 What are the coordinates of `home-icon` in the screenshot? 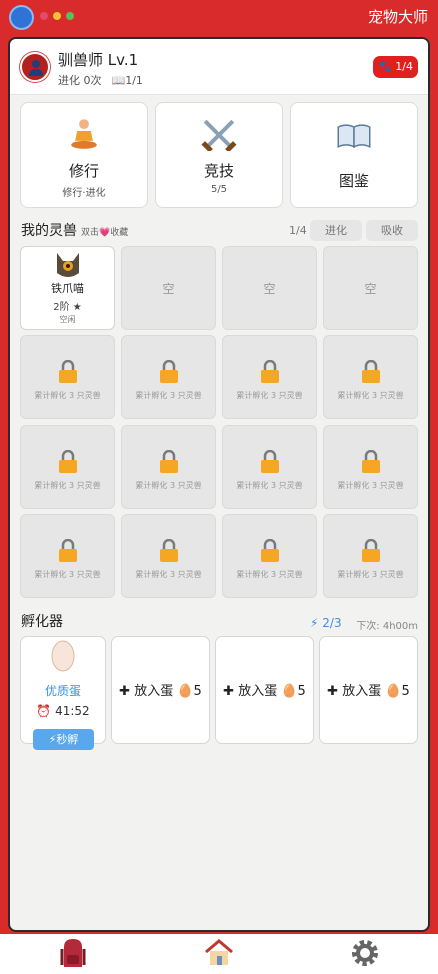 It's located at (219, 953).